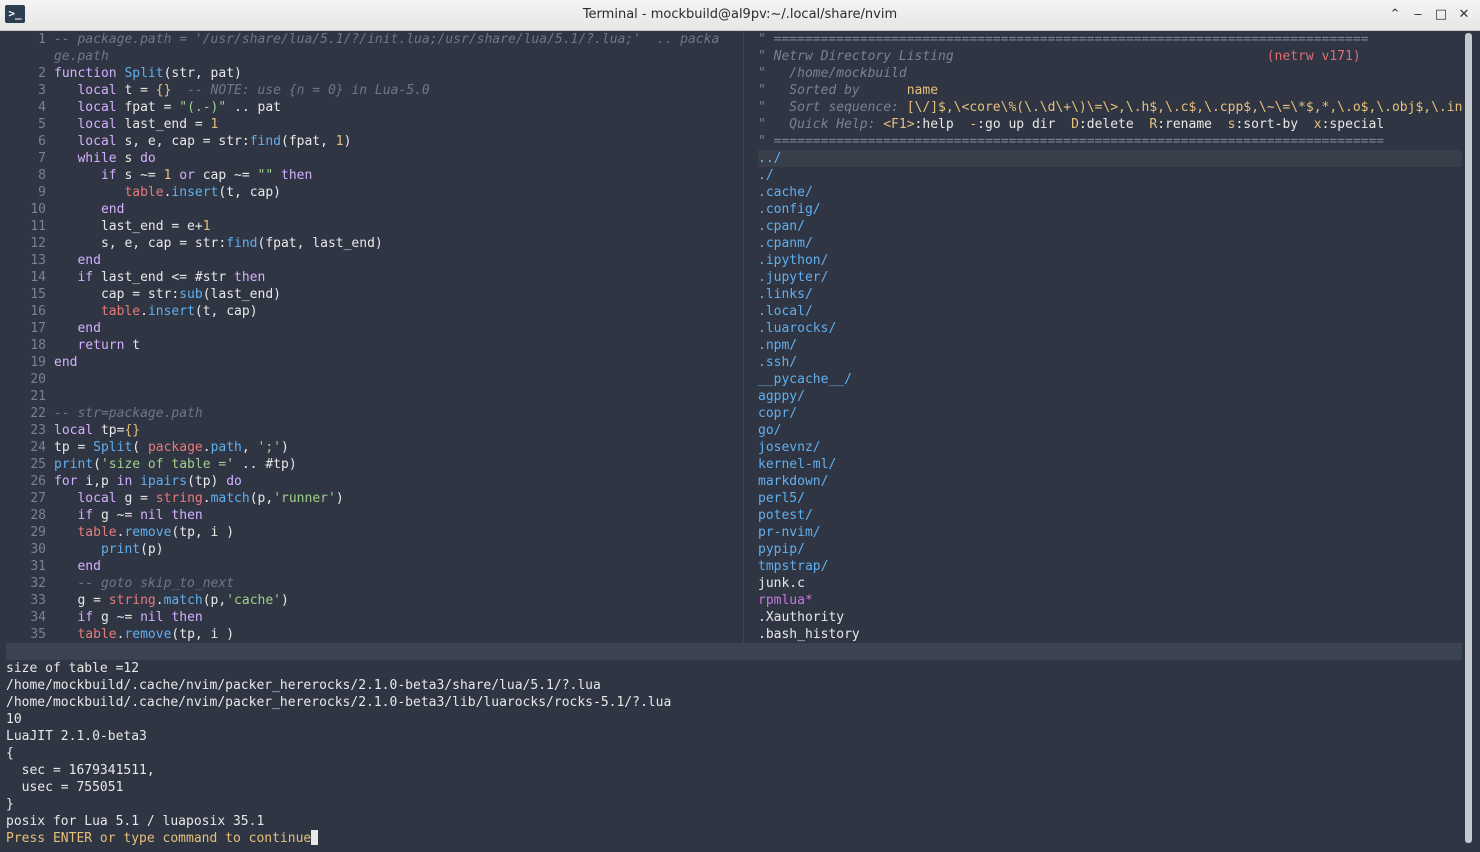 This screenshot has width=1480, height=852. Describe the element at coordinates (163, 294) in the screenshot. I see `code-text: cap = str:sub(last_end)` at that location.